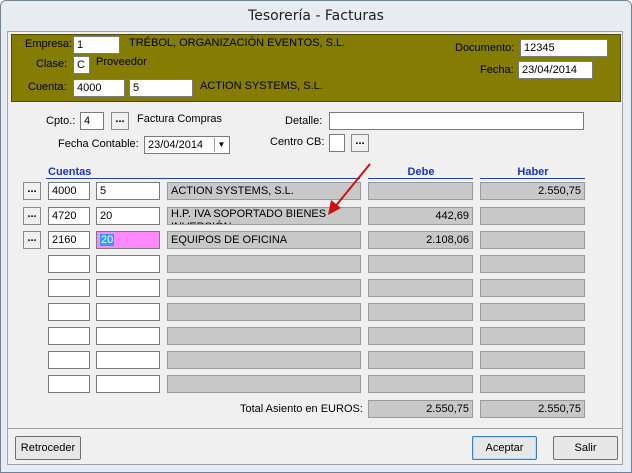 The width and height of the screenshot is (632, 473). What do you see at coordinates (128, 216) in the screenshot?
I see `row-2-sub: 20` at bounding box center [128, 216].